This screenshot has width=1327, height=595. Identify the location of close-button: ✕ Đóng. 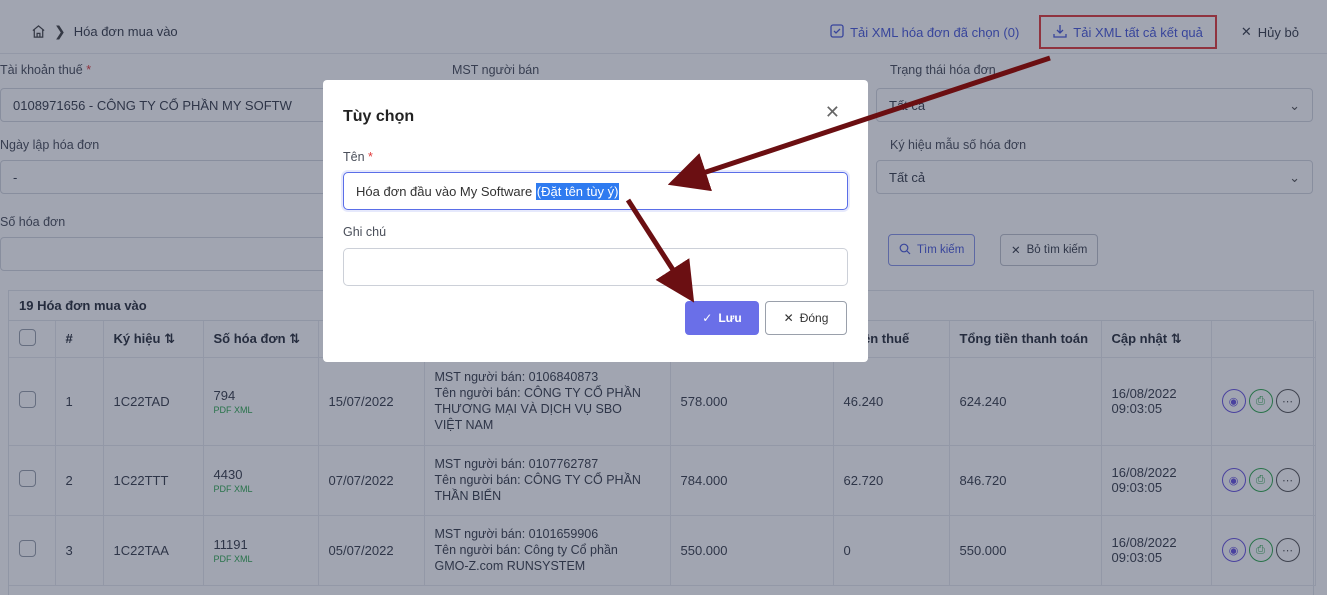
(806, 318).